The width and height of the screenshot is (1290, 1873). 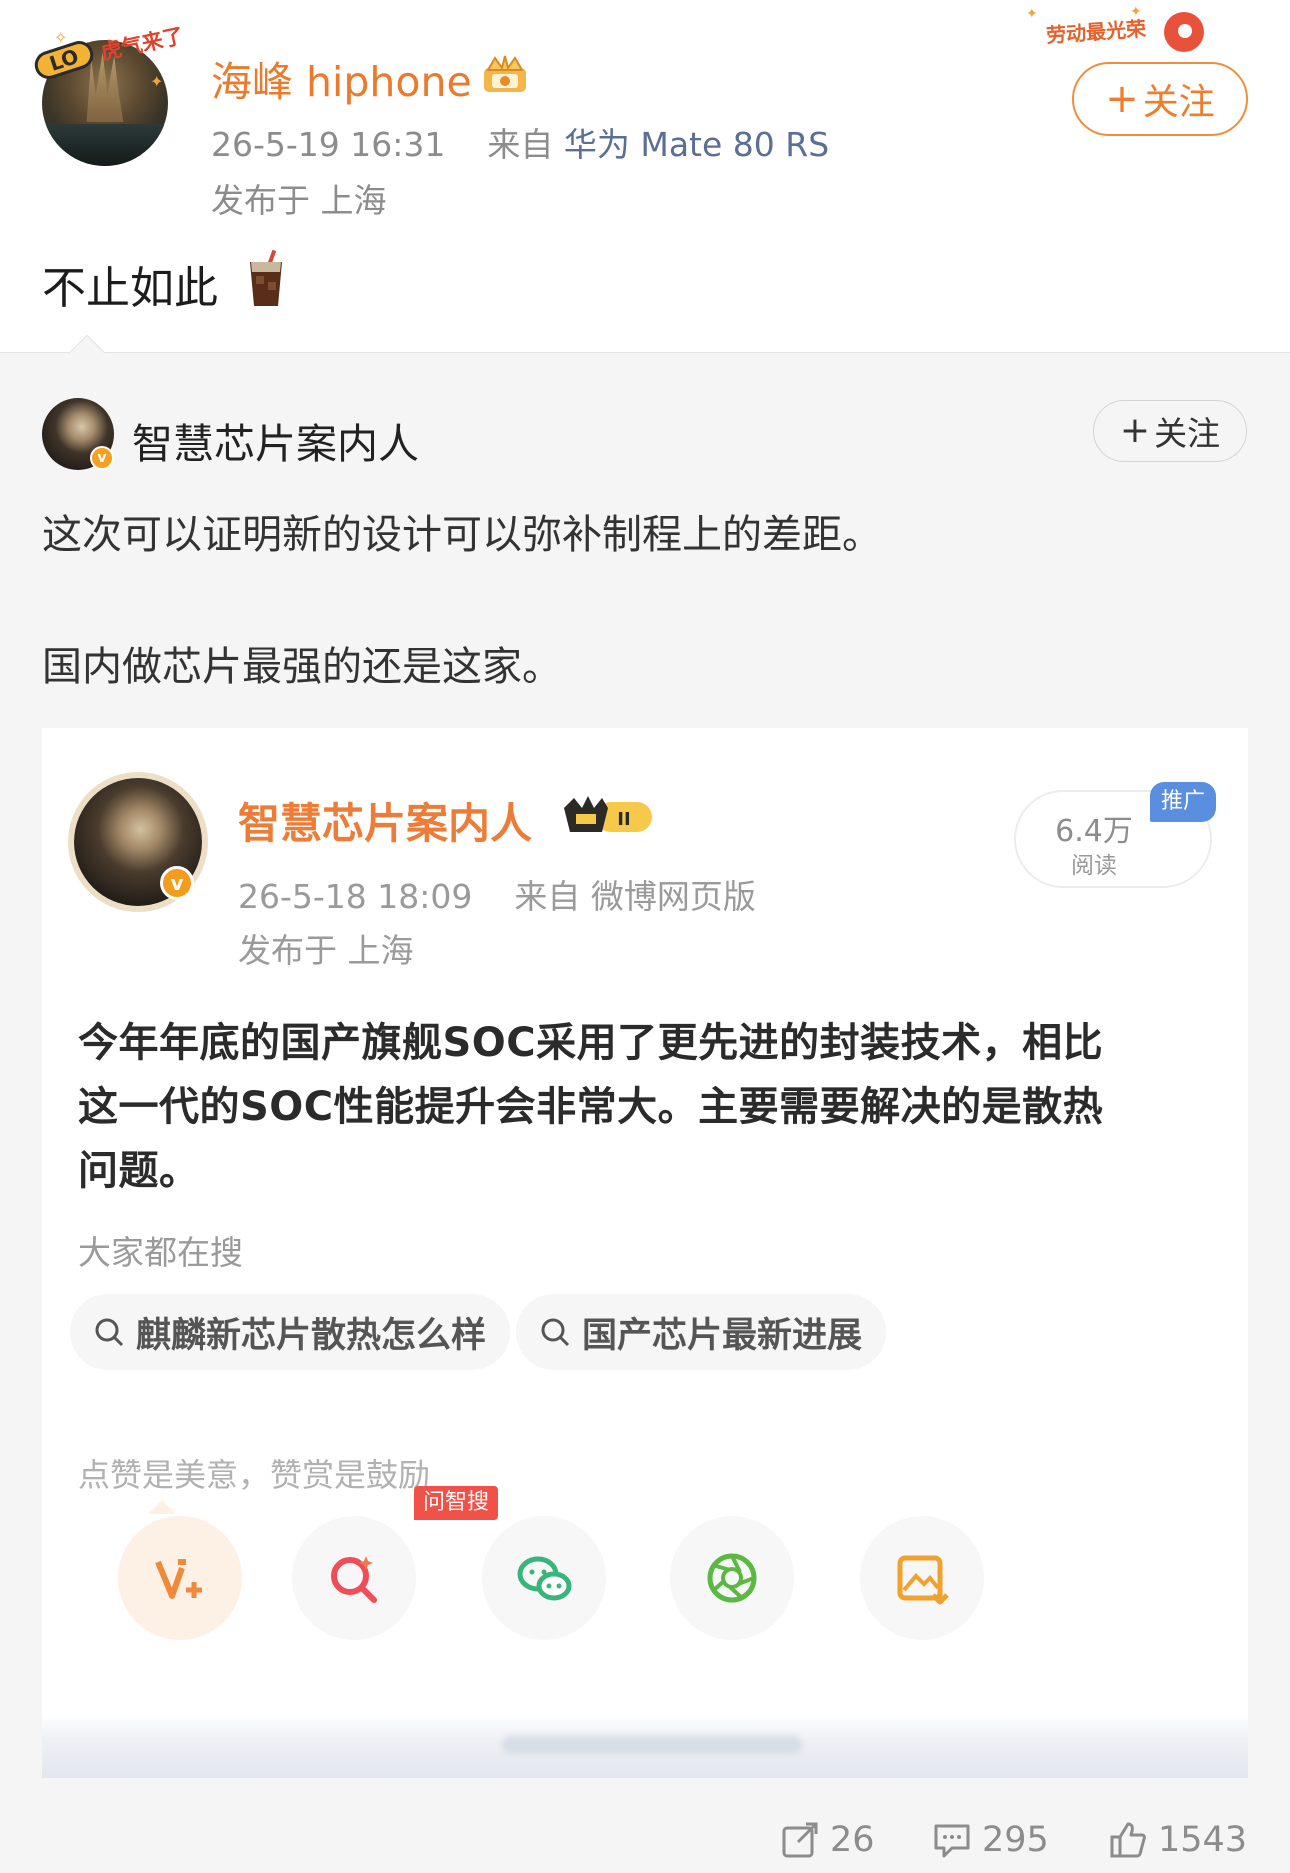 I want to click on avatar-frame-text: 虎气来了, so click(x=142, y=44).